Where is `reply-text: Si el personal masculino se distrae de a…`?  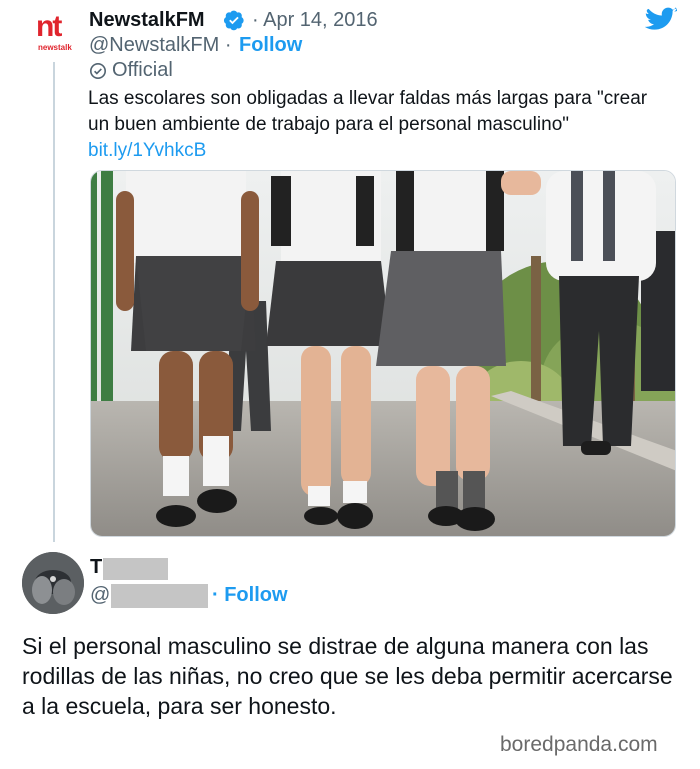 reply-text: Si el personal masculino se distrae de a… is located at coordinates (347, 676).